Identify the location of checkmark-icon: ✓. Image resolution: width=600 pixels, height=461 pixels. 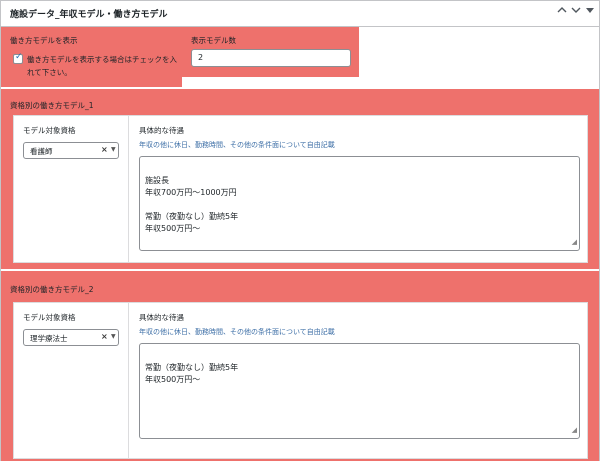
(19, 57).